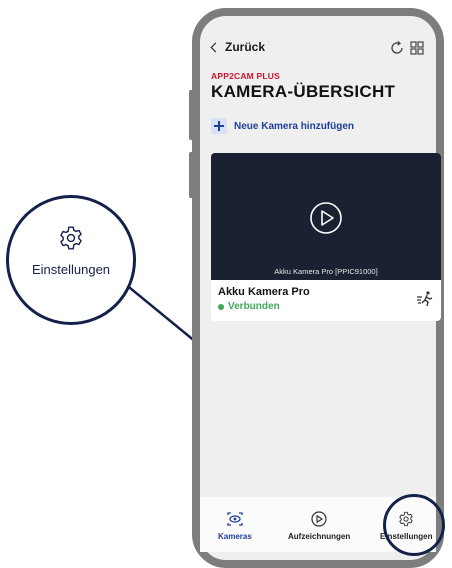 The width and height of the screenshot is (452, 568). I want to click on refresh-icon, so click(397, 48).